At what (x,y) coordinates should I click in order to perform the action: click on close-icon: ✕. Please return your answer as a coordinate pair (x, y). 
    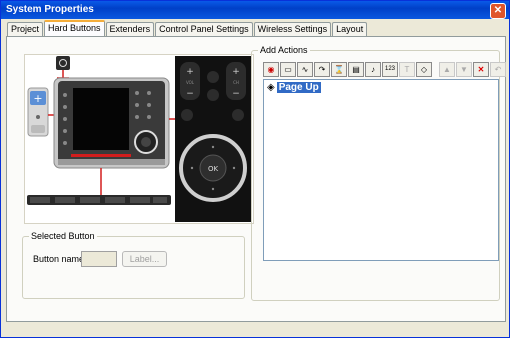
    Looking at the image, I should click on (498, 10).